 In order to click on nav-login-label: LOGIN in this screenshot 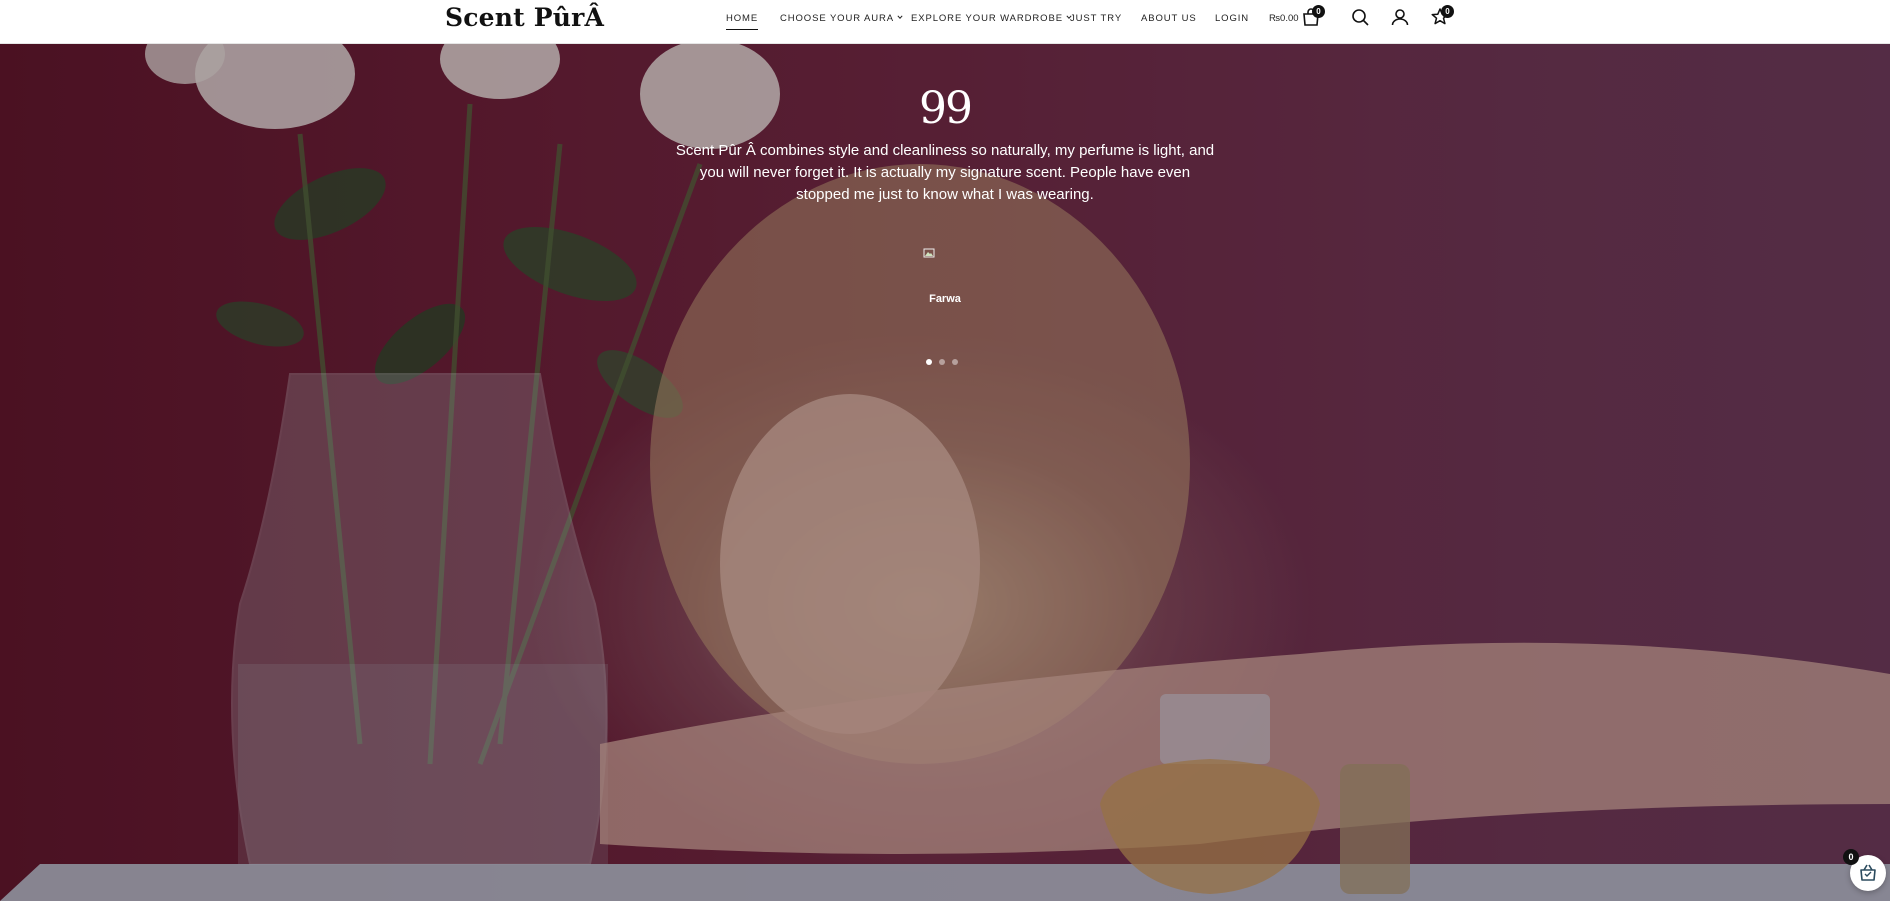, I will do `click(1232, 18)`.